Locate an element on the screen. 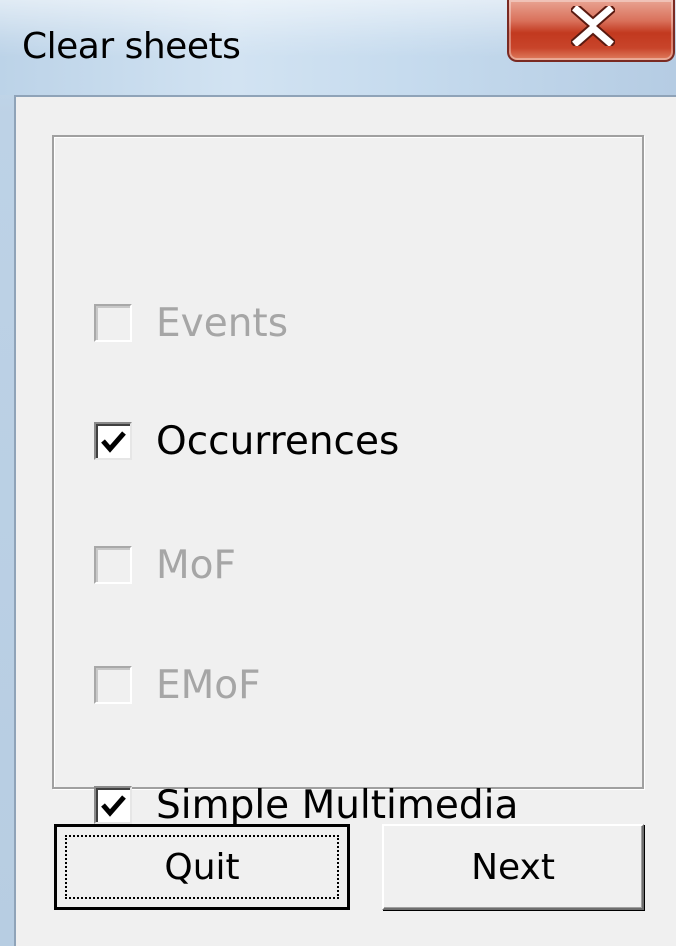 The image size is (676, 946). focus-rectangle is located at coordinates (202, 867).